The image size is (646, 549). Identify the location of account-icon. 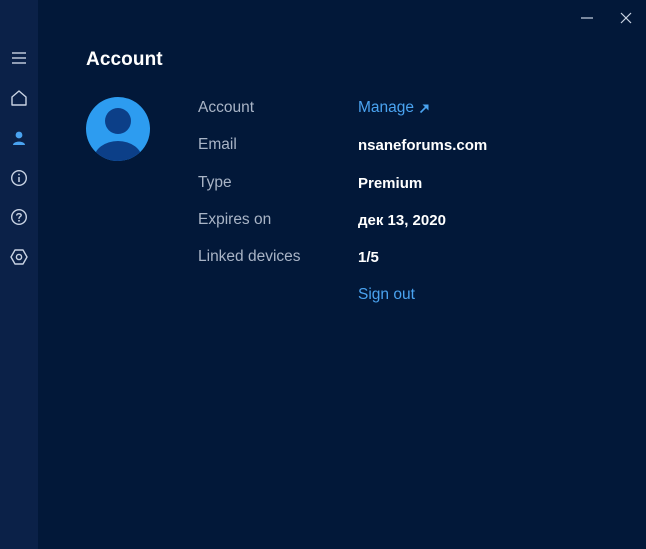
(19, 138).